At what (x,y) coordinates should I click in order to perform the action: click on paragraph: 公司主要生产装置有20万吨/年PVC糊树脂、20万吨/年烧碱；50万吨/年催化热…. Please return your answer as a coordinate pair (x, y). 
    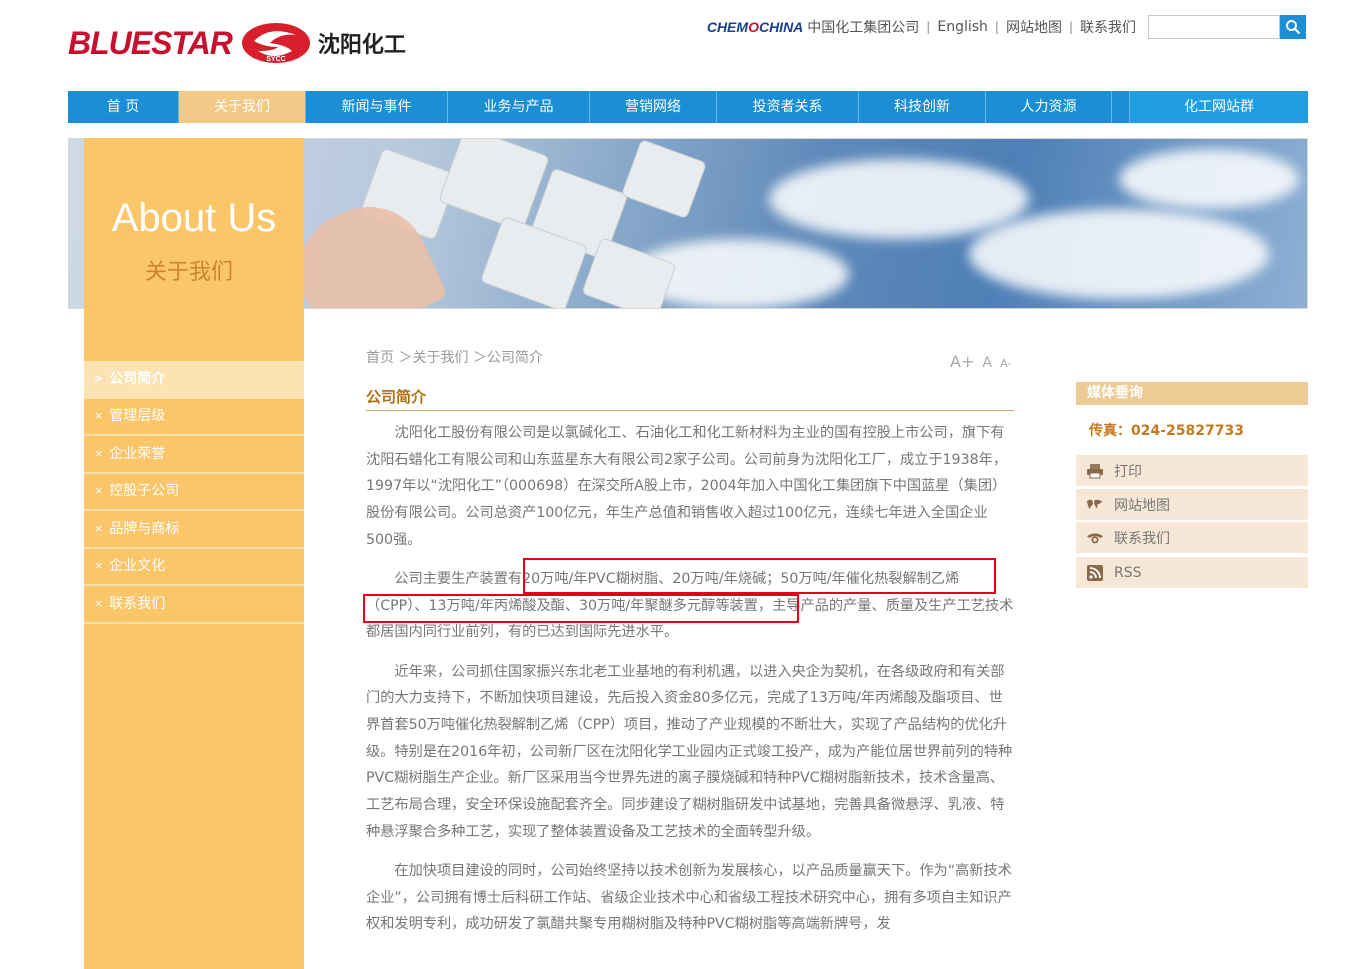
    Looking at the image, I should click on (690, 606).